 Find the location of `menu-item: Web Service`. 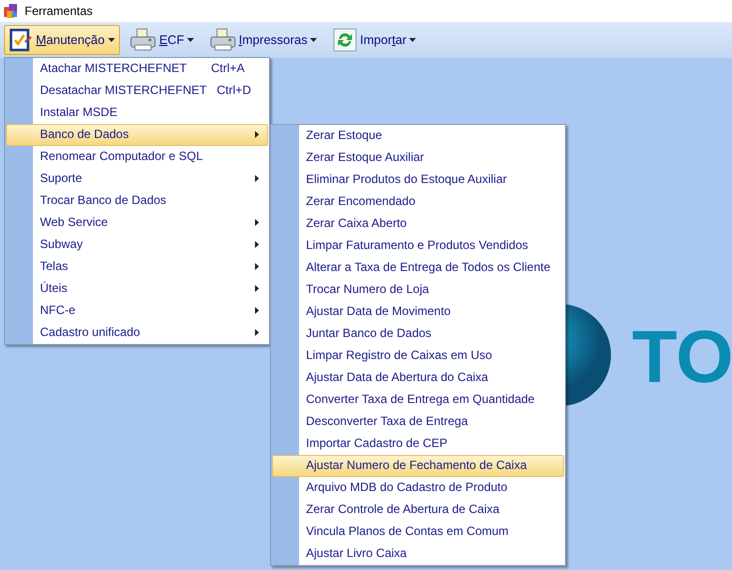

menu-item: Web Service is located at coordinates (137, 223).